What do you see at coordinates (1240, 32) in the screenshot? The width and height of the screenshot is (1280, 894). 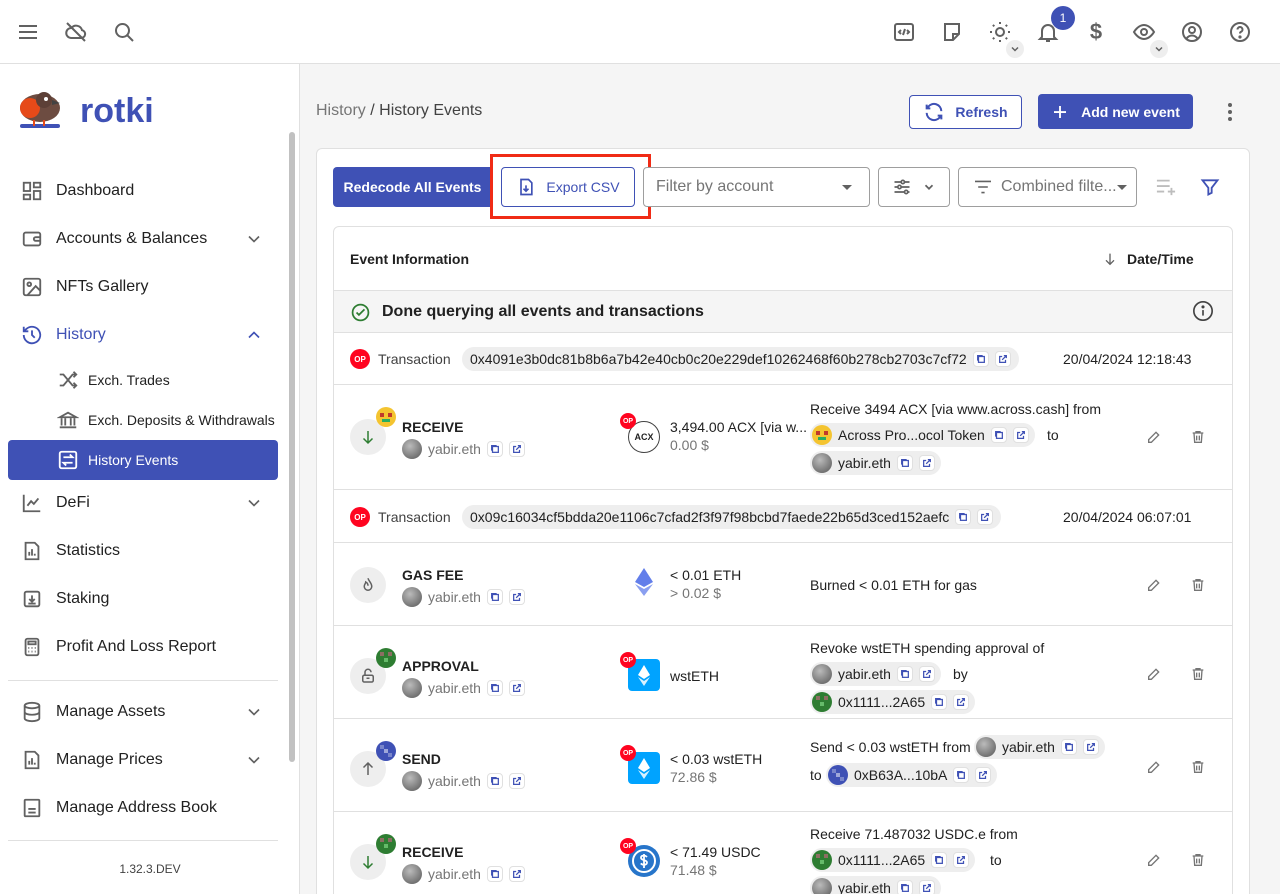 I see `help-icon` at bounding box center [1240, 32].